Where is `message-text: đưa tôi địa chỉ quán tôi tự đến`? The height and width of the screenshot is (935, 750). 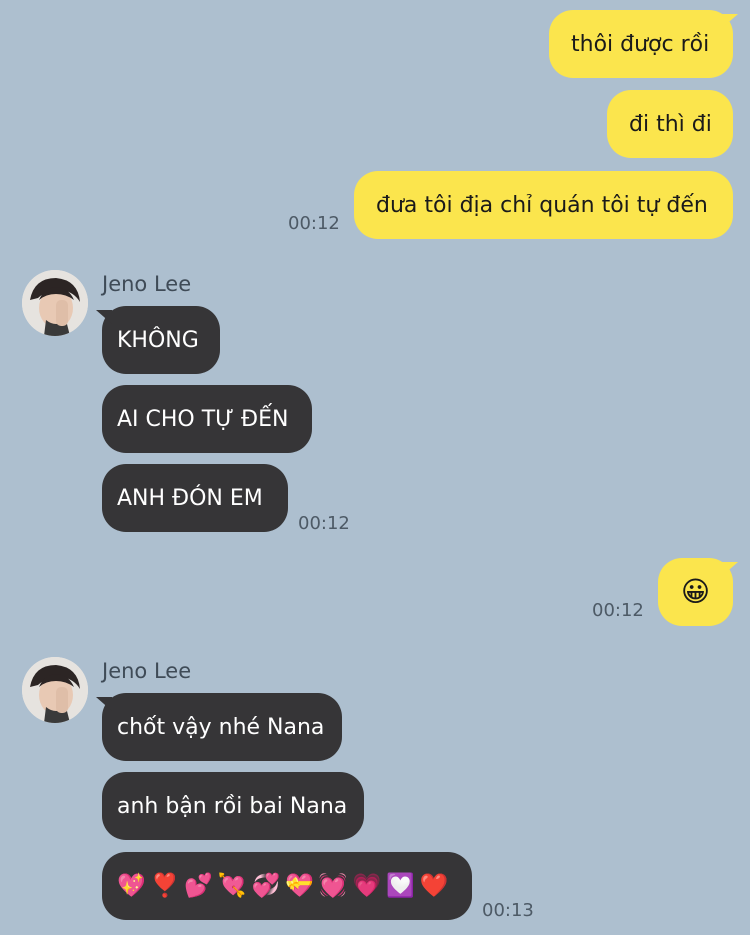
message-text: đưa tôi địa chỉ quán tôi tự đến is located at coordinates (542, 205).